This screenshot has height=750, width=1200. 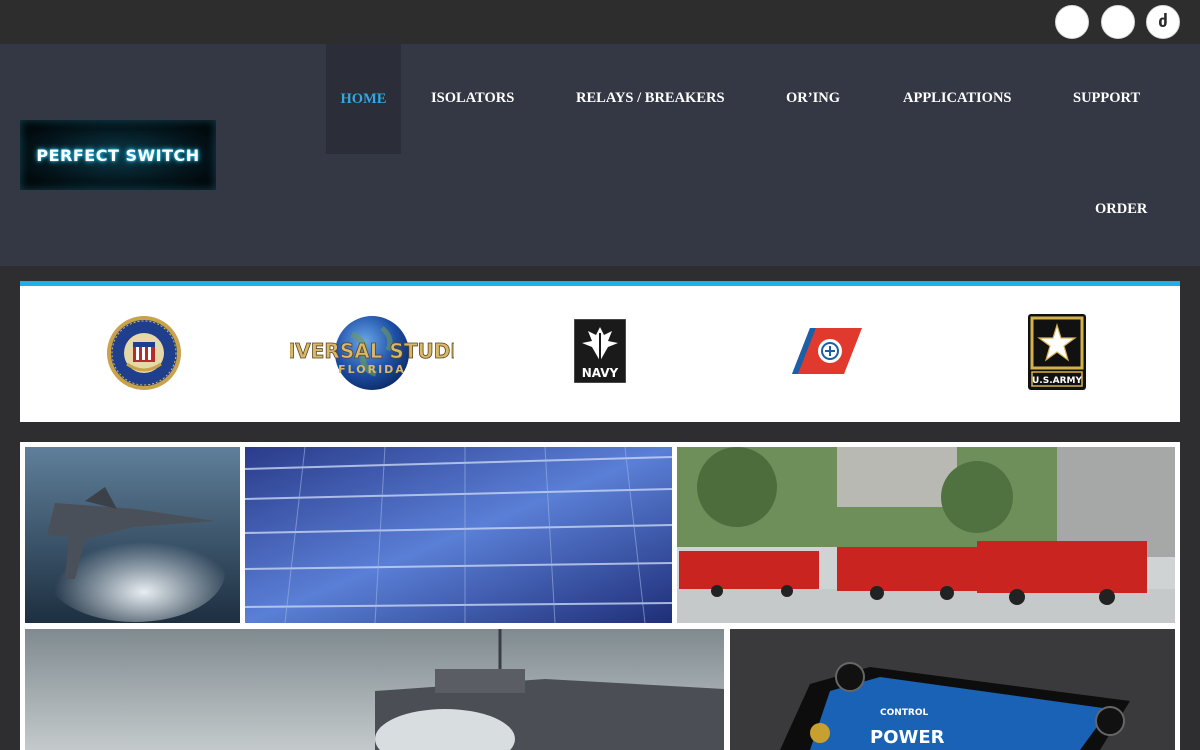 What do you see at coordinates (1106, 98) in the screenshot?
I see `nav-support: SUPPORT` at bounding box center [1106, 98].